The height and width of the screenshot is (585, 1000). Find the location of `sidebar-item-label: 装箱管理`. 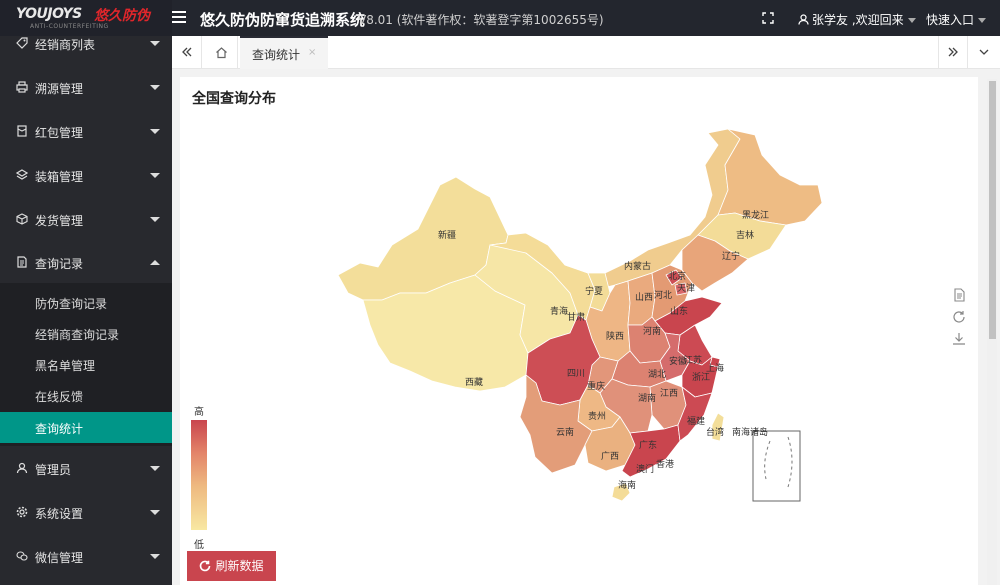

sidebar-item-label: 装箱管理 is located at coordinates (59, 177).